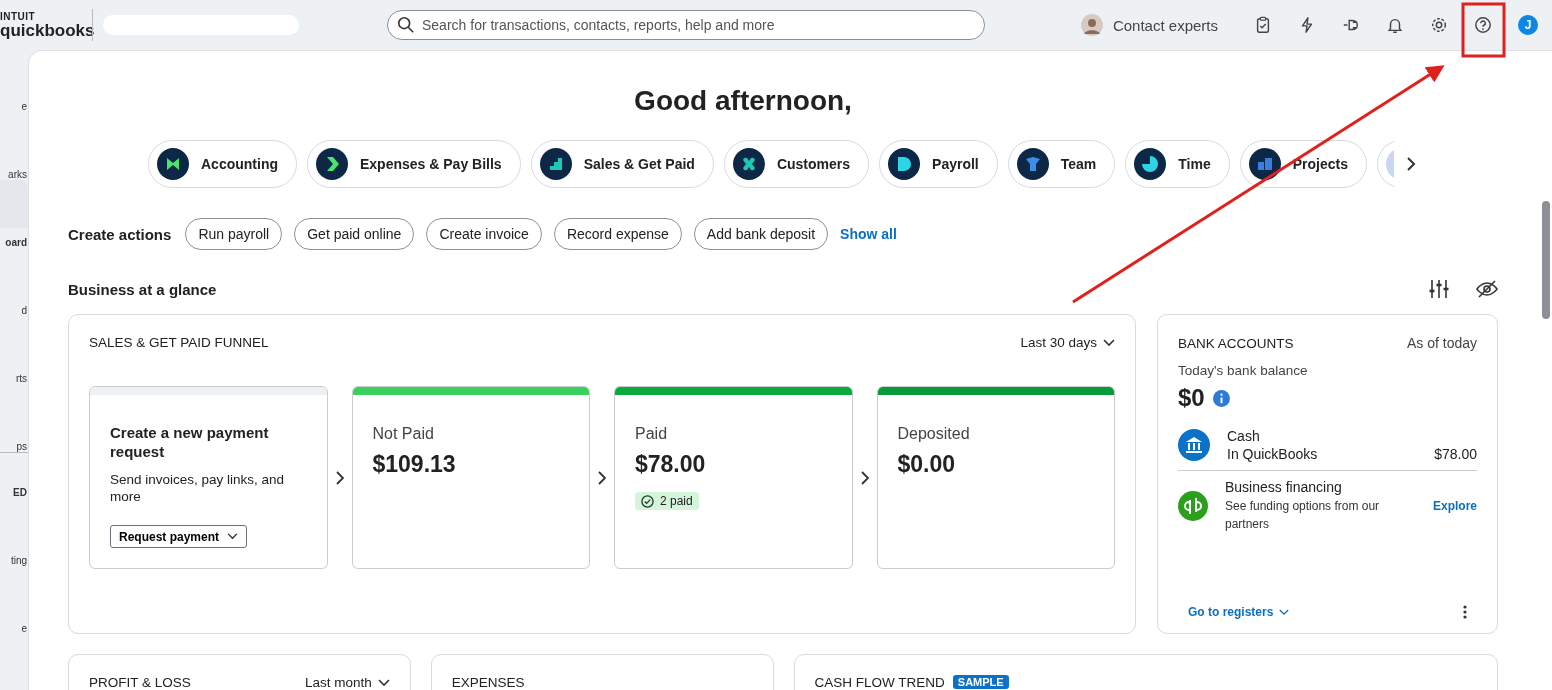 The width and height of the screenshot is (1552, 690). Describe the element at coordinates (1239, 612) in the screenshot. I see `go-to-registers-link: Go to registers` at that location.